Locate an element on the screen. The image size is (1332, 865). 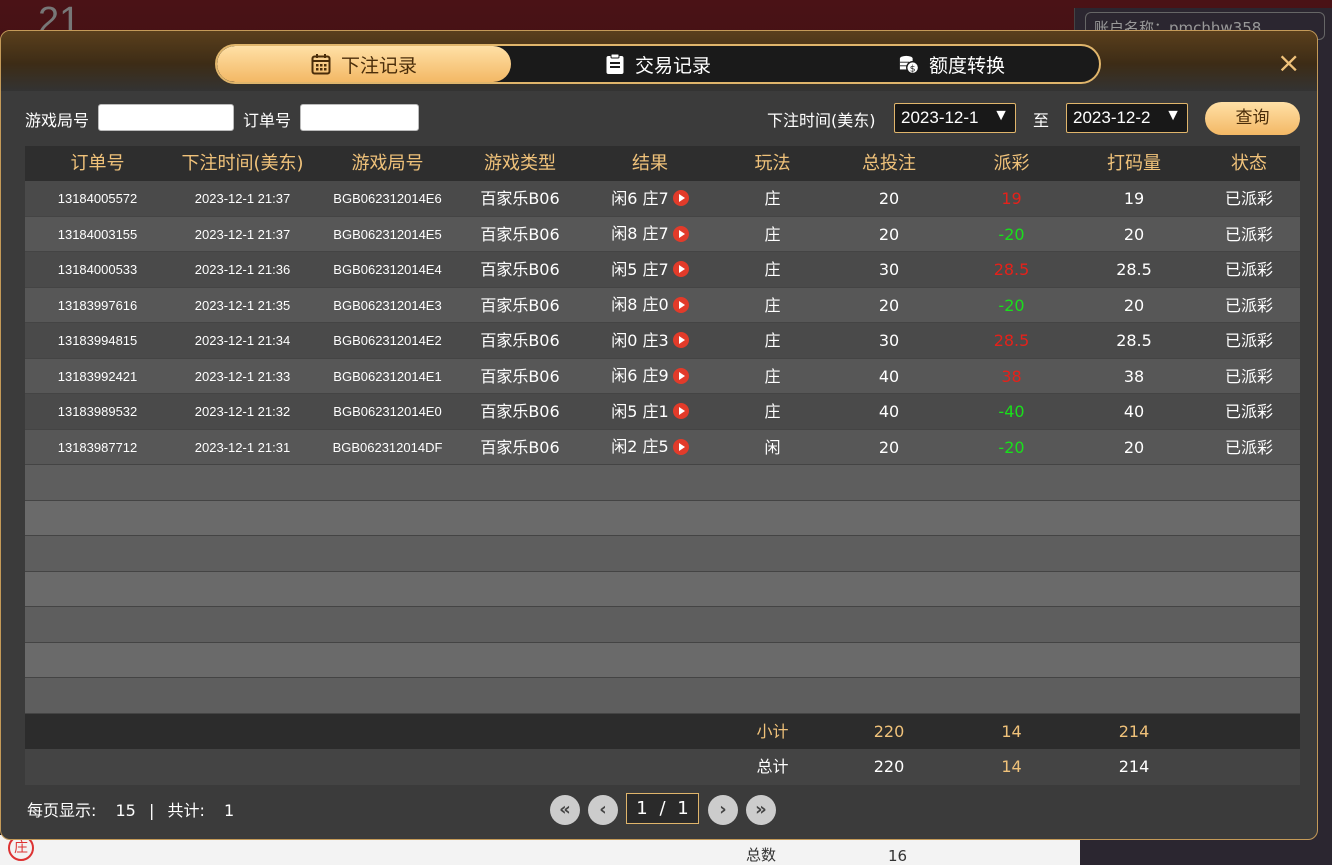
cell-order: 13184003155 is located at coordinates (97, 234).